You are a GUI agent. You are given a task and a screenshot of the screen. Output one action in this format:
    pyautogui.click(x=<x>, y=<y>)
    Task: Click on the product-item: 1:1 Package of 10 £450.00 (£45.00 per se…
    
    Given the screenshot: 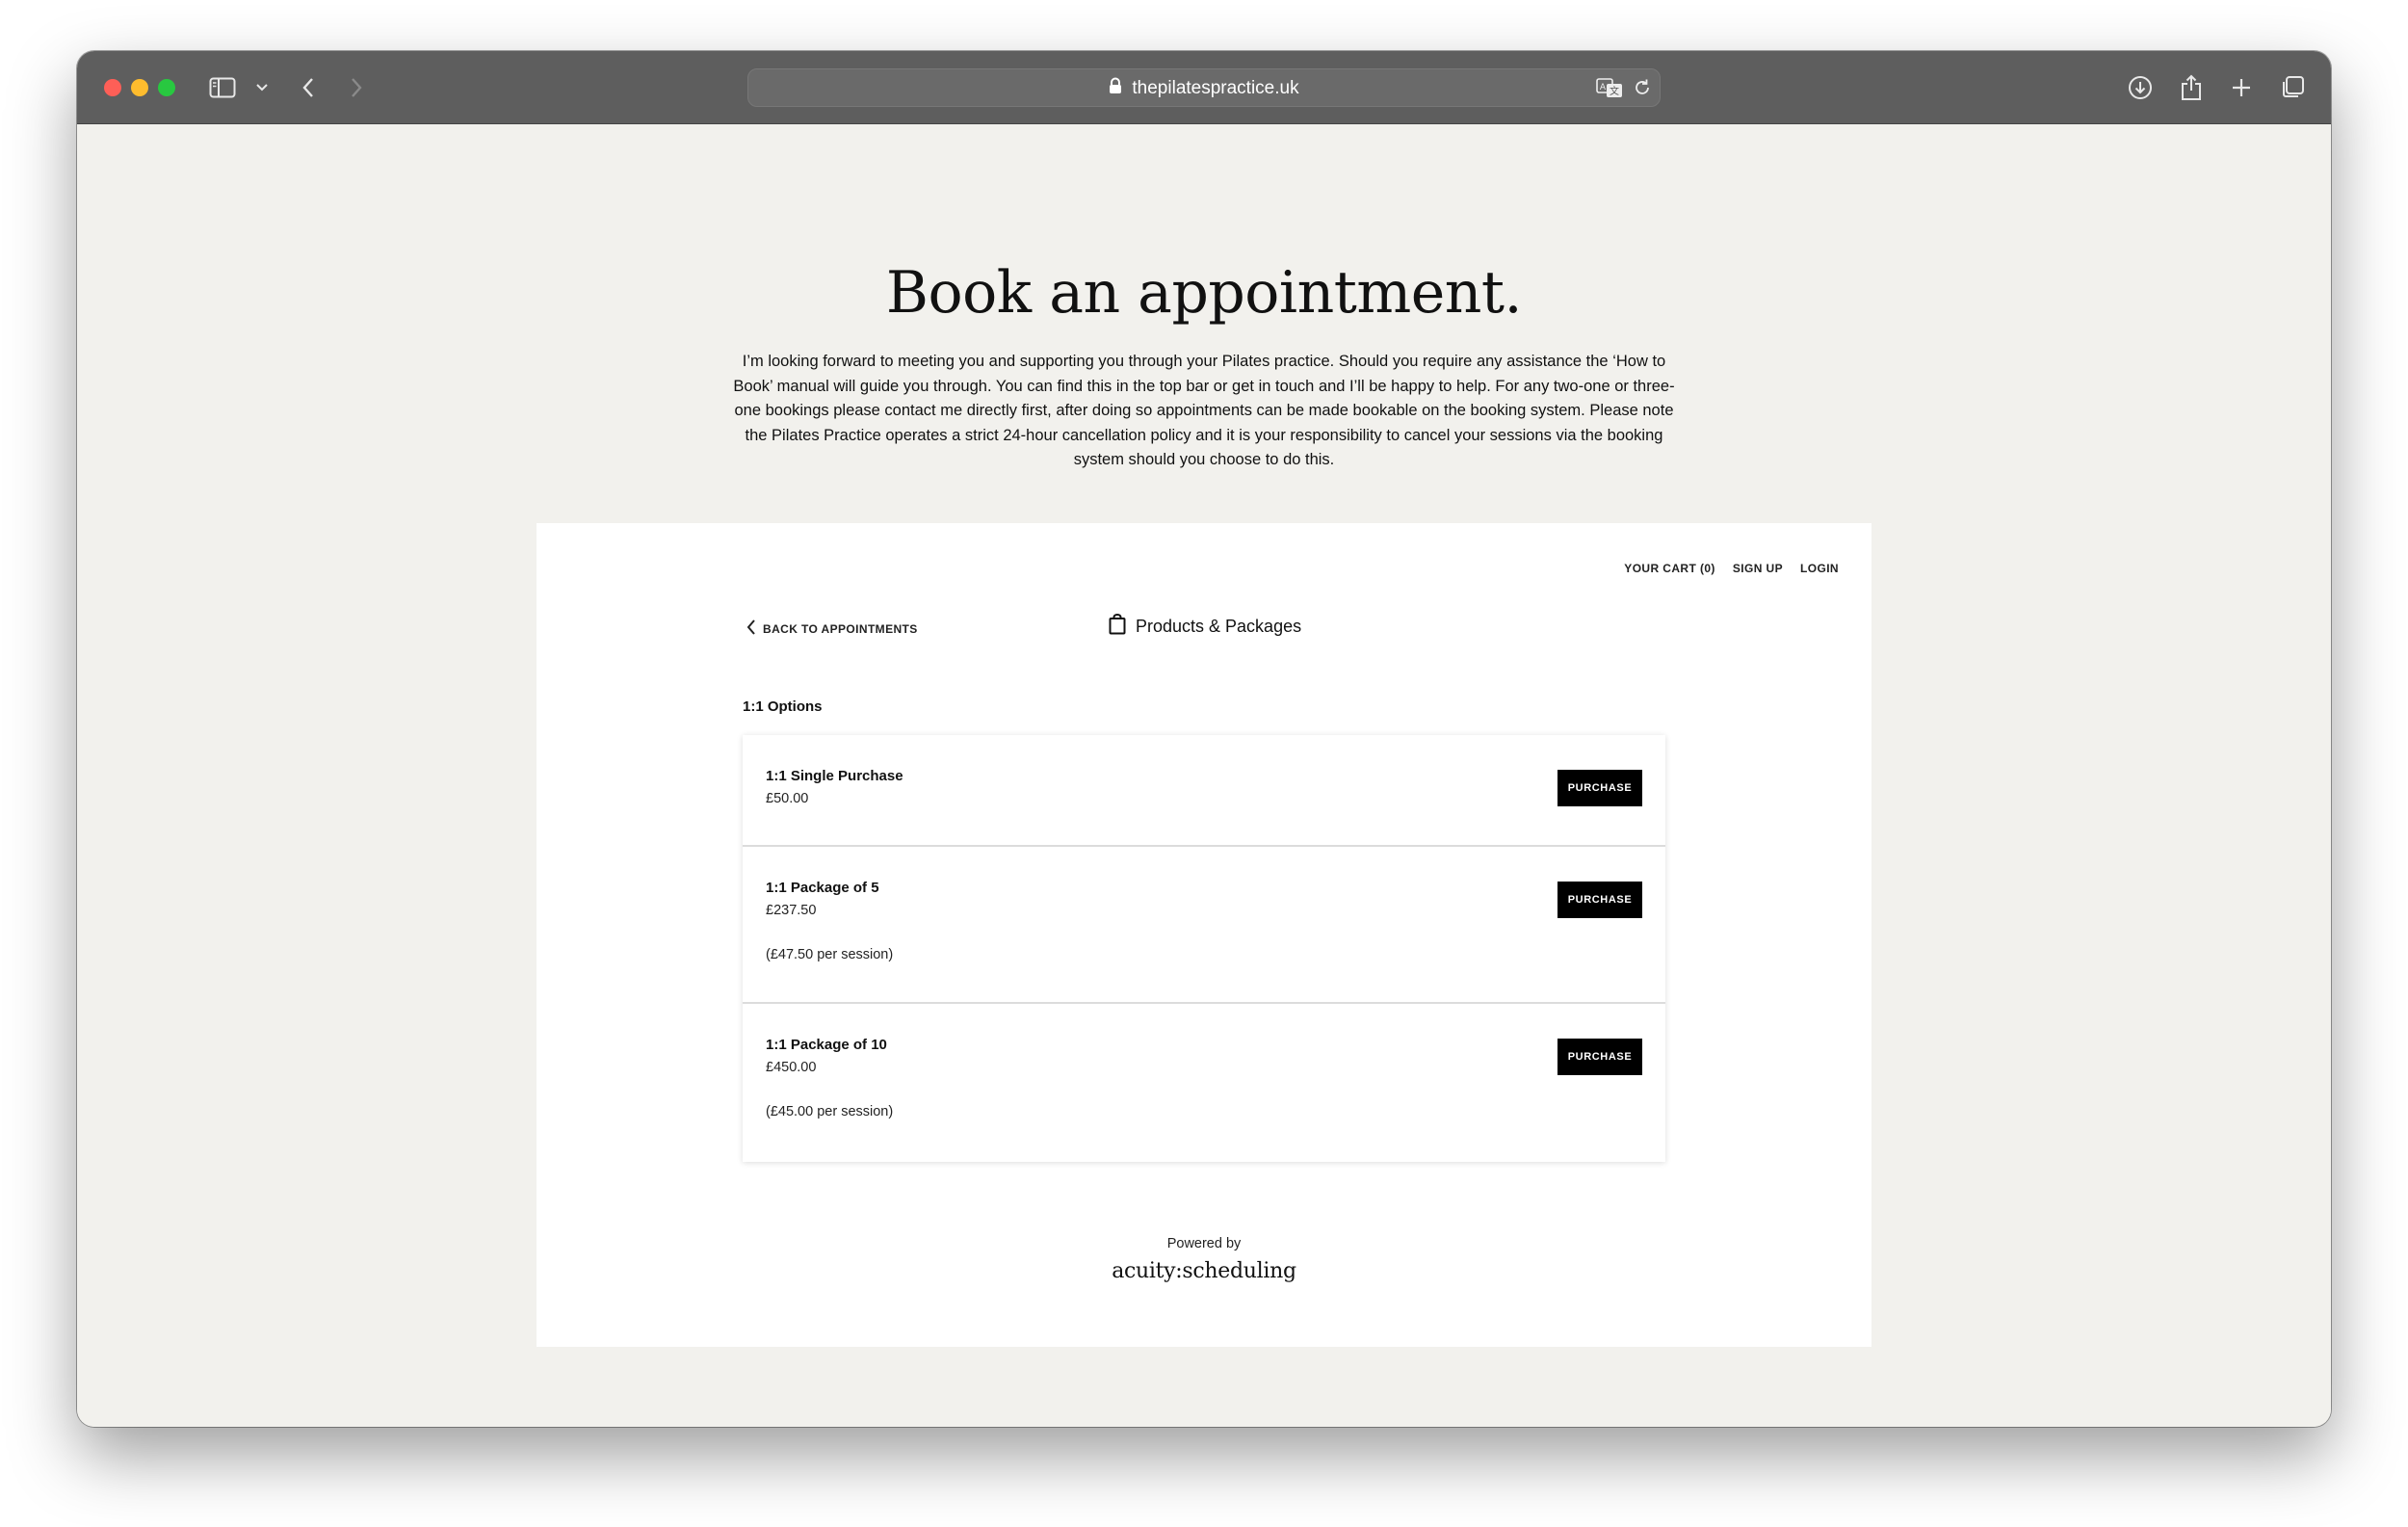 What is the action you would take?
    pyautogui.click(x=1204, y=1083)
    